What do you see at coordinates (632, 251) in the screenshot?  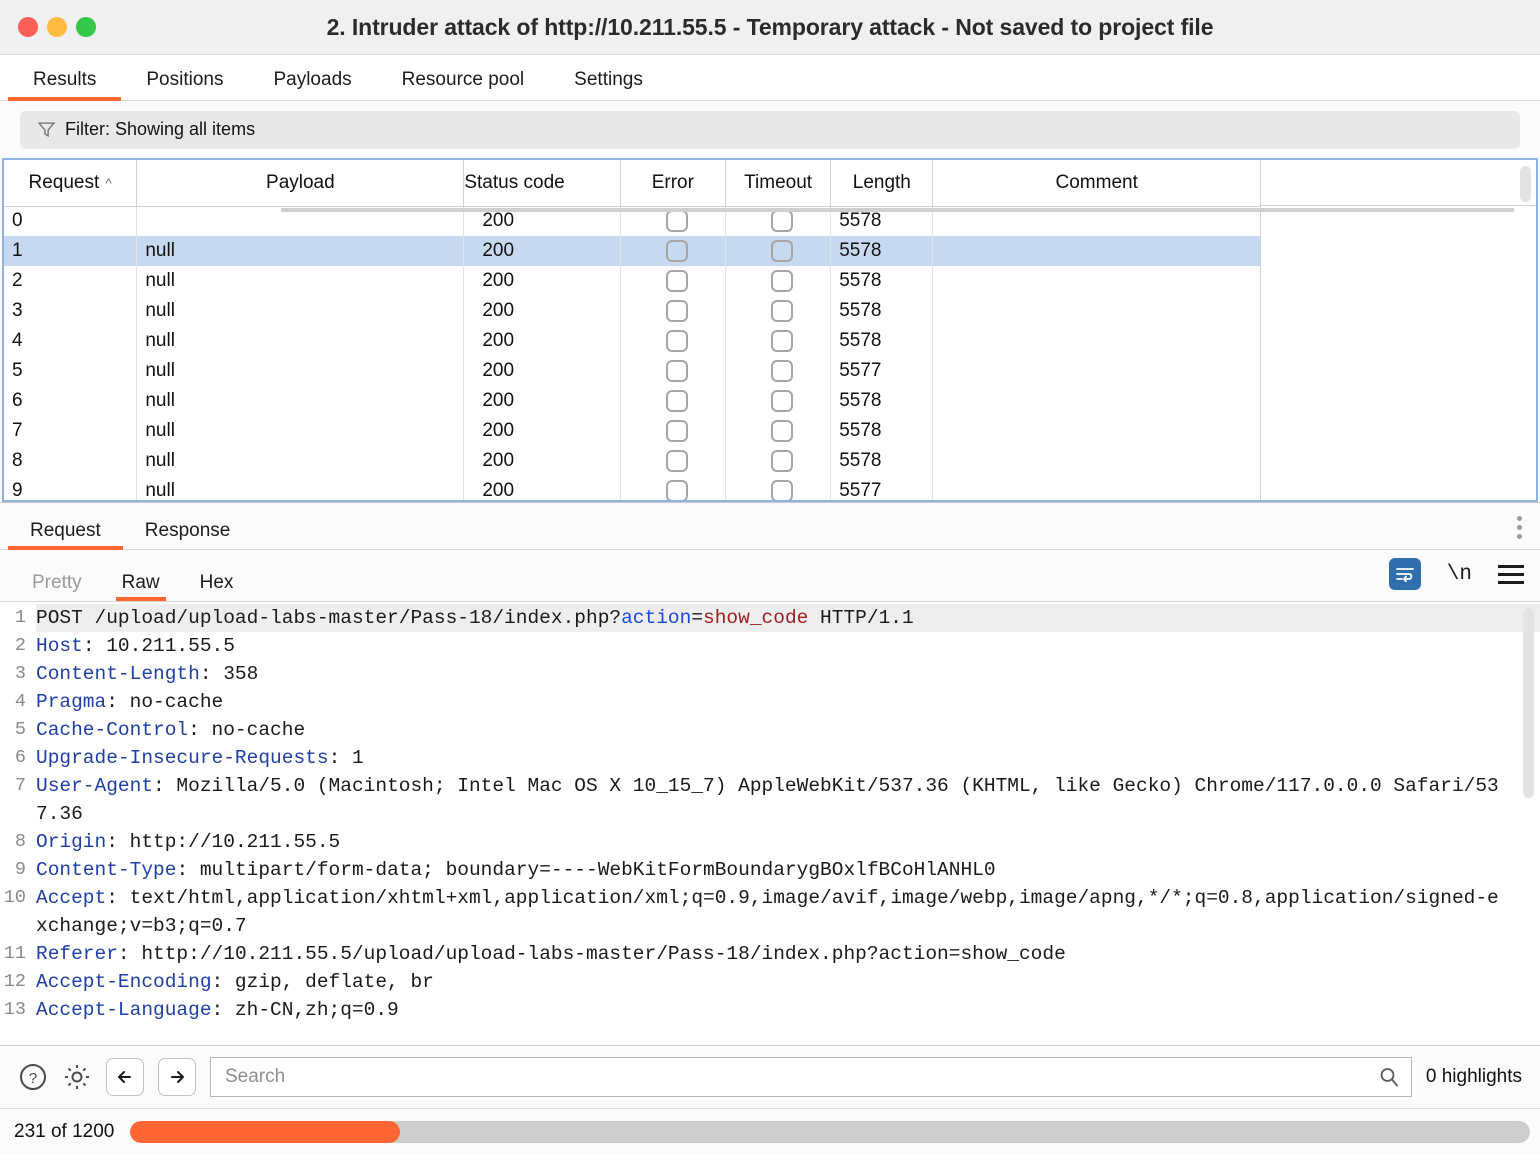 I see `table-row: 1 null 200 5578` at bounding box center [632, 251].